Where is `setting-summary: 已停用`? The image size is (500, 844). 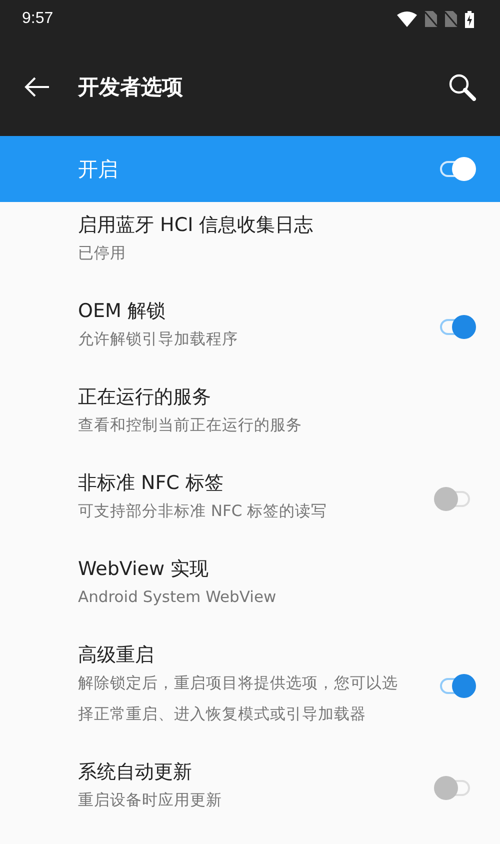
setting-summary: 已停用 is located at coordinates (102, 253).